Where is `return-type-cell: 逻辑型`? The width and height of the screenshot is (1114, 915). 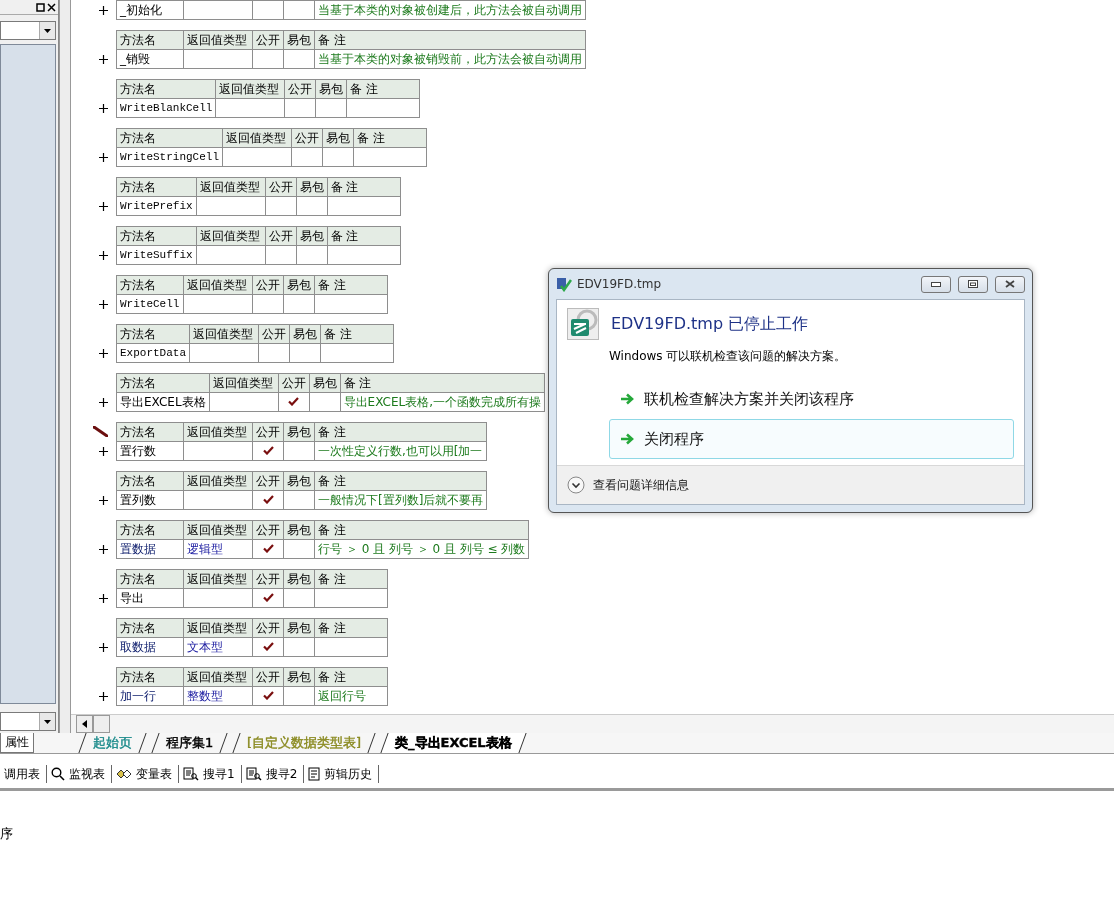
return-type-cell: 逻辑型 is located at coordinates (218, 549).